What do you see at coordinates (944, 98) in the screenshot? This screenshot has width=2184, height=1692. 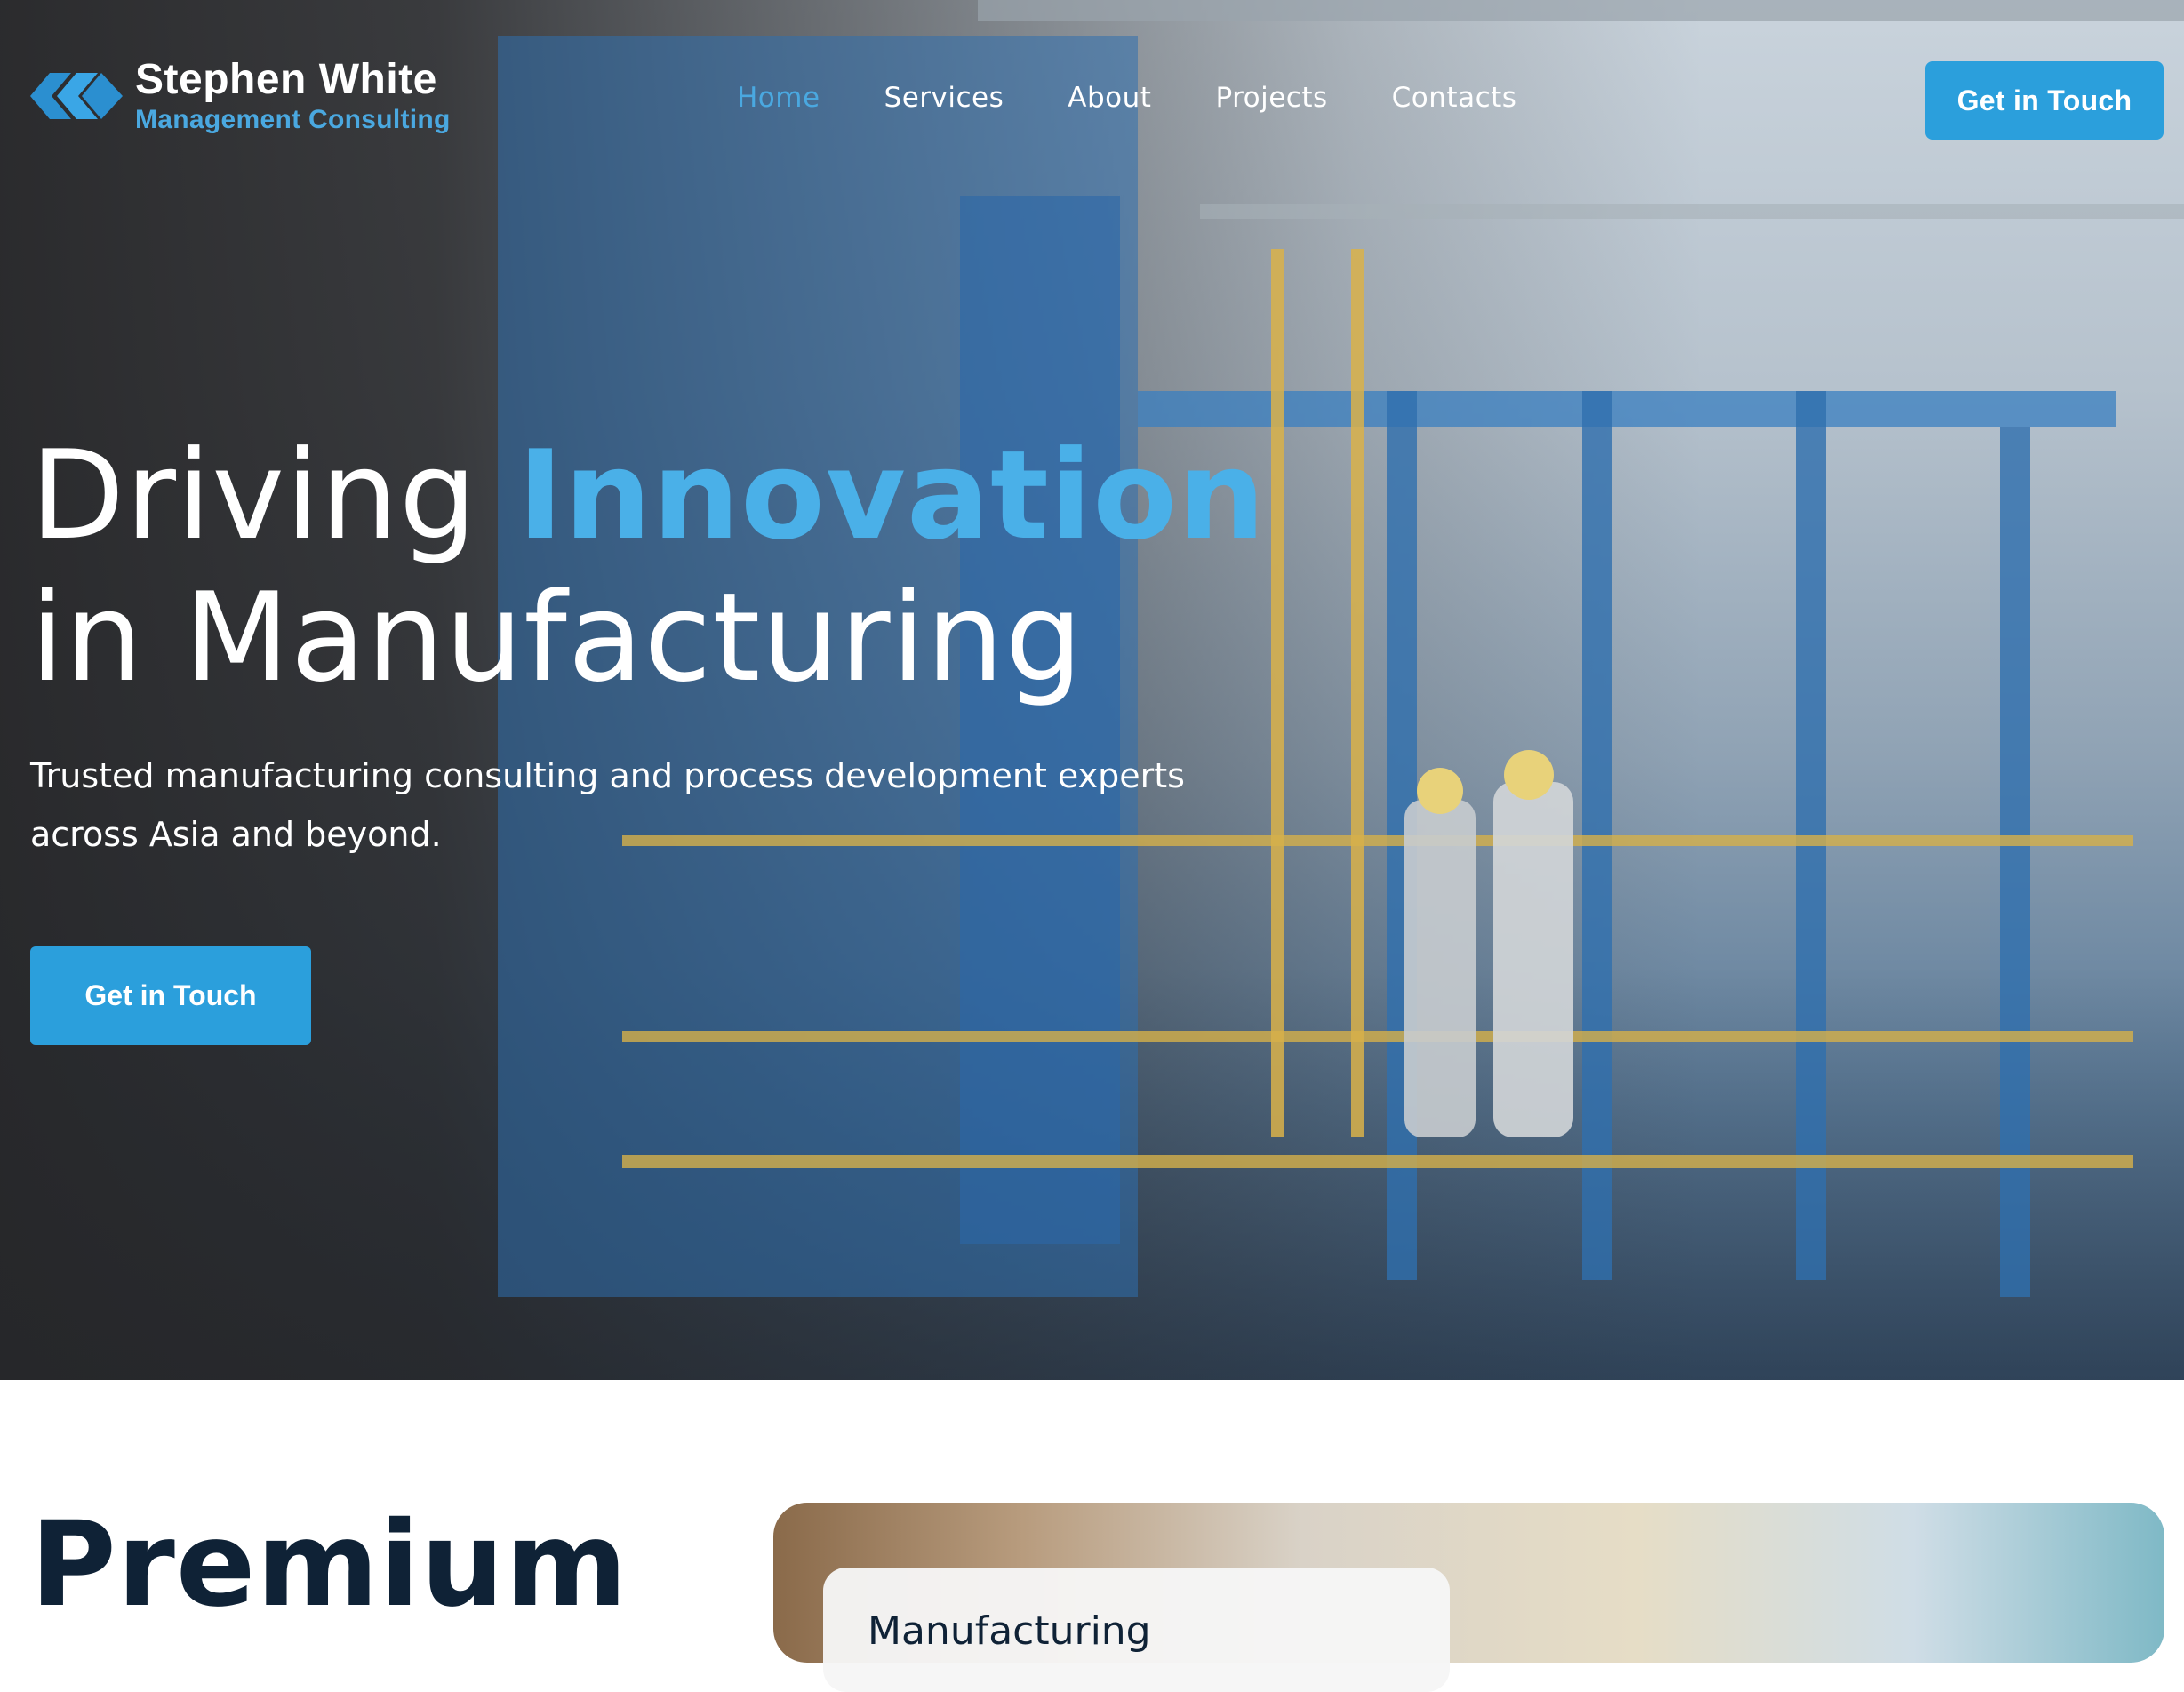 I see `nav-item-services: Services` at bounding box center [944, 98].